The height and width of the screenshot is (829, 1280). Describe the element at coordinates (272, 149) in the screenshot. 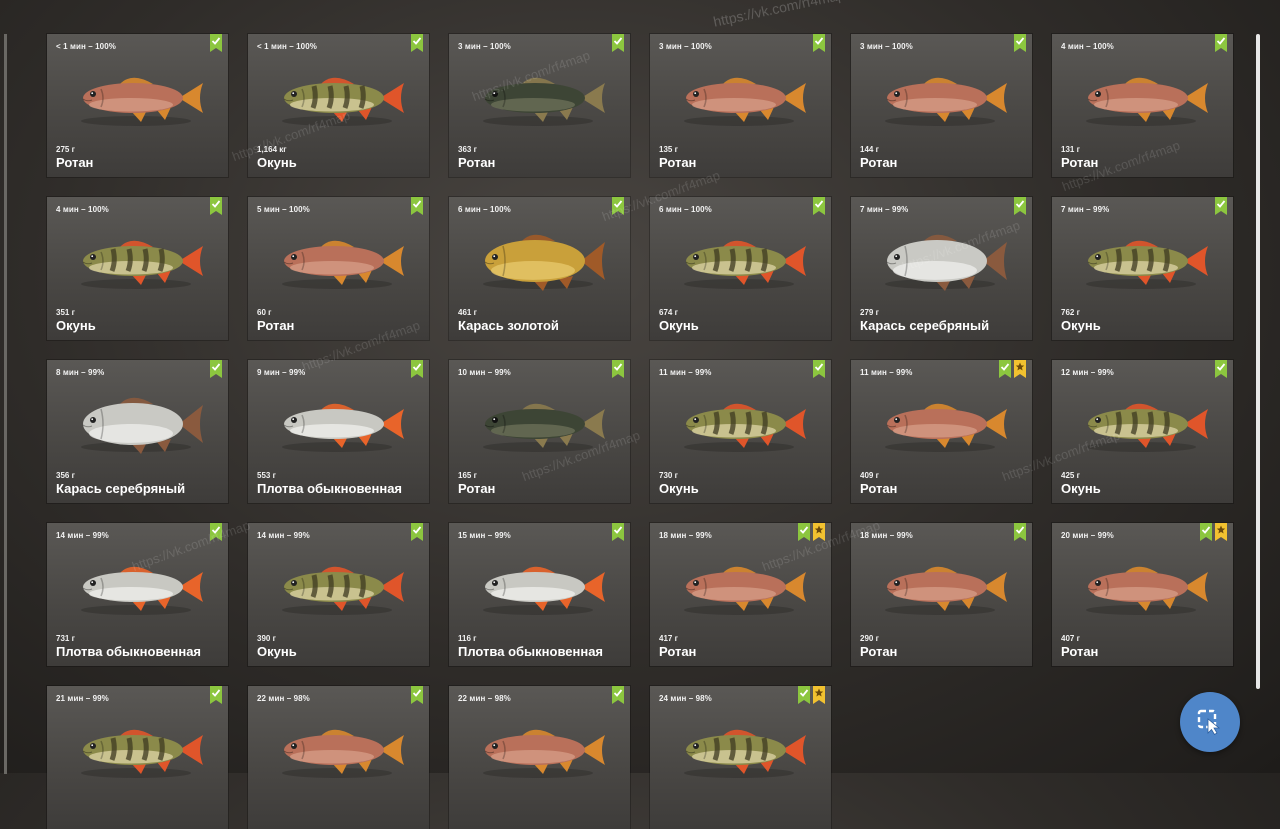

I see `catch-weight: 1,164 кг` at that location.